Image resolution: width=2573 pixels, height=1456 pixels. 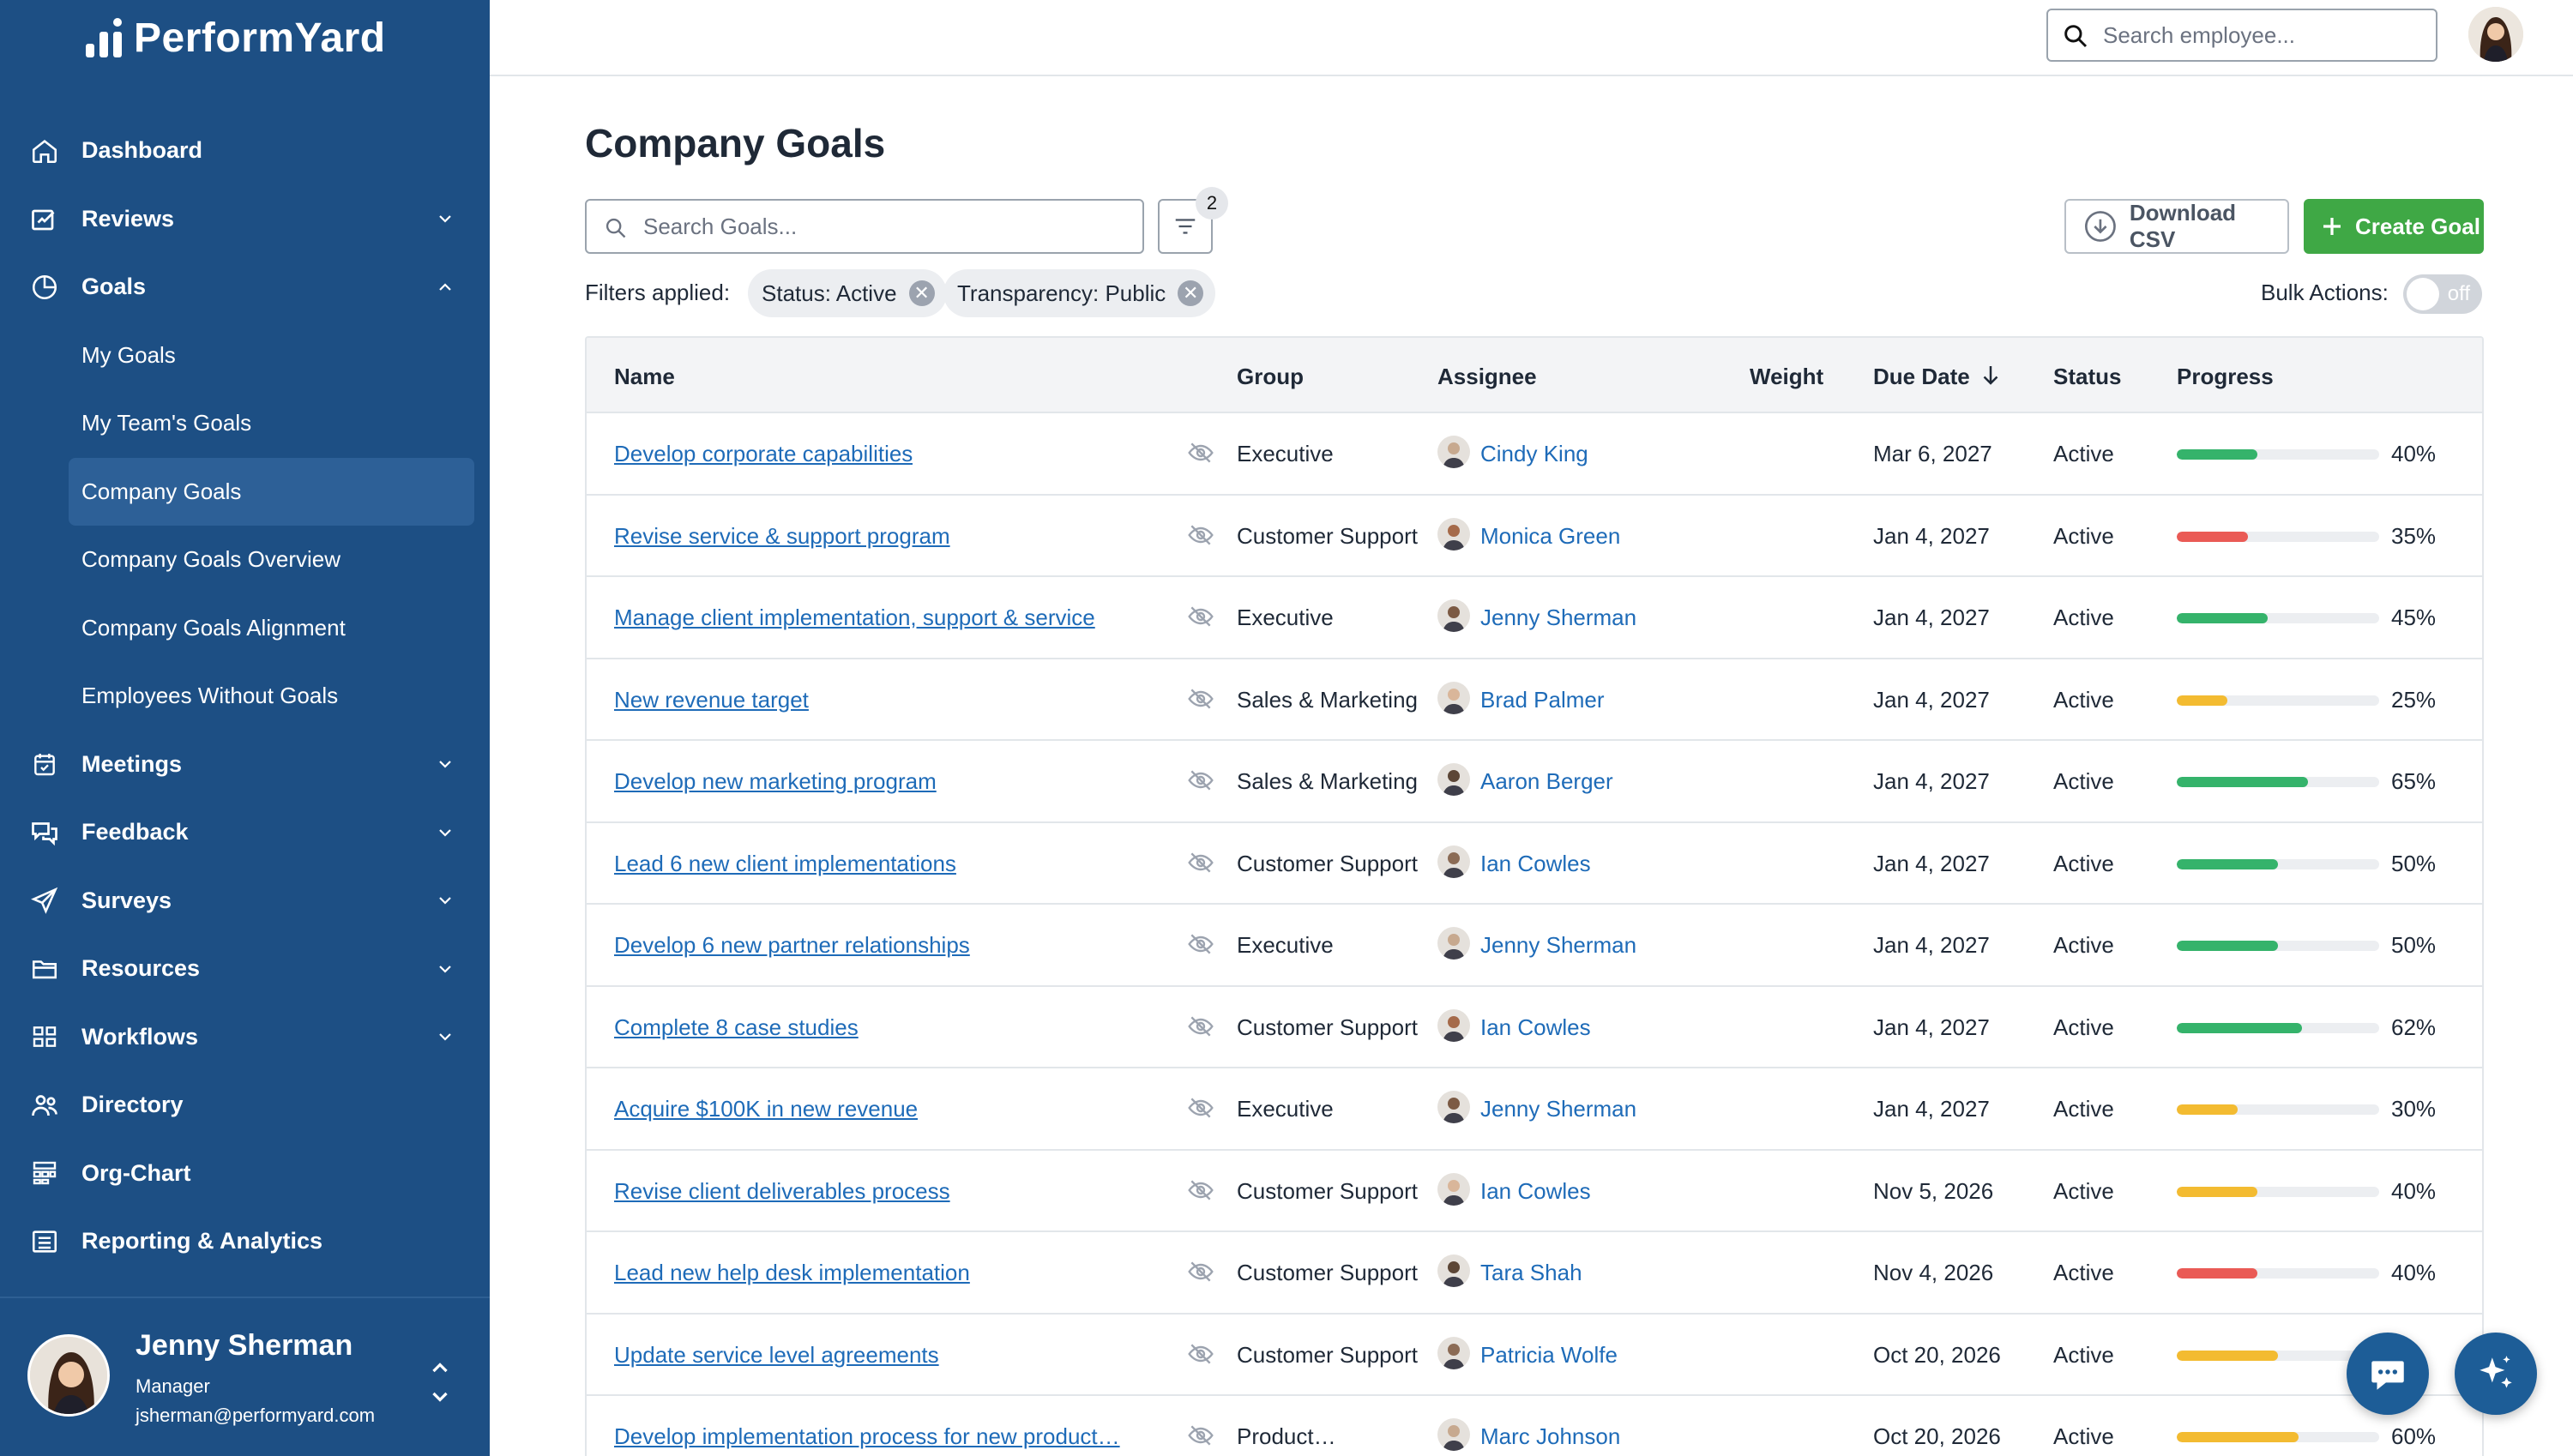 I want to click on assignee-link: Brad Palmer, so click(x=1542, y=700).